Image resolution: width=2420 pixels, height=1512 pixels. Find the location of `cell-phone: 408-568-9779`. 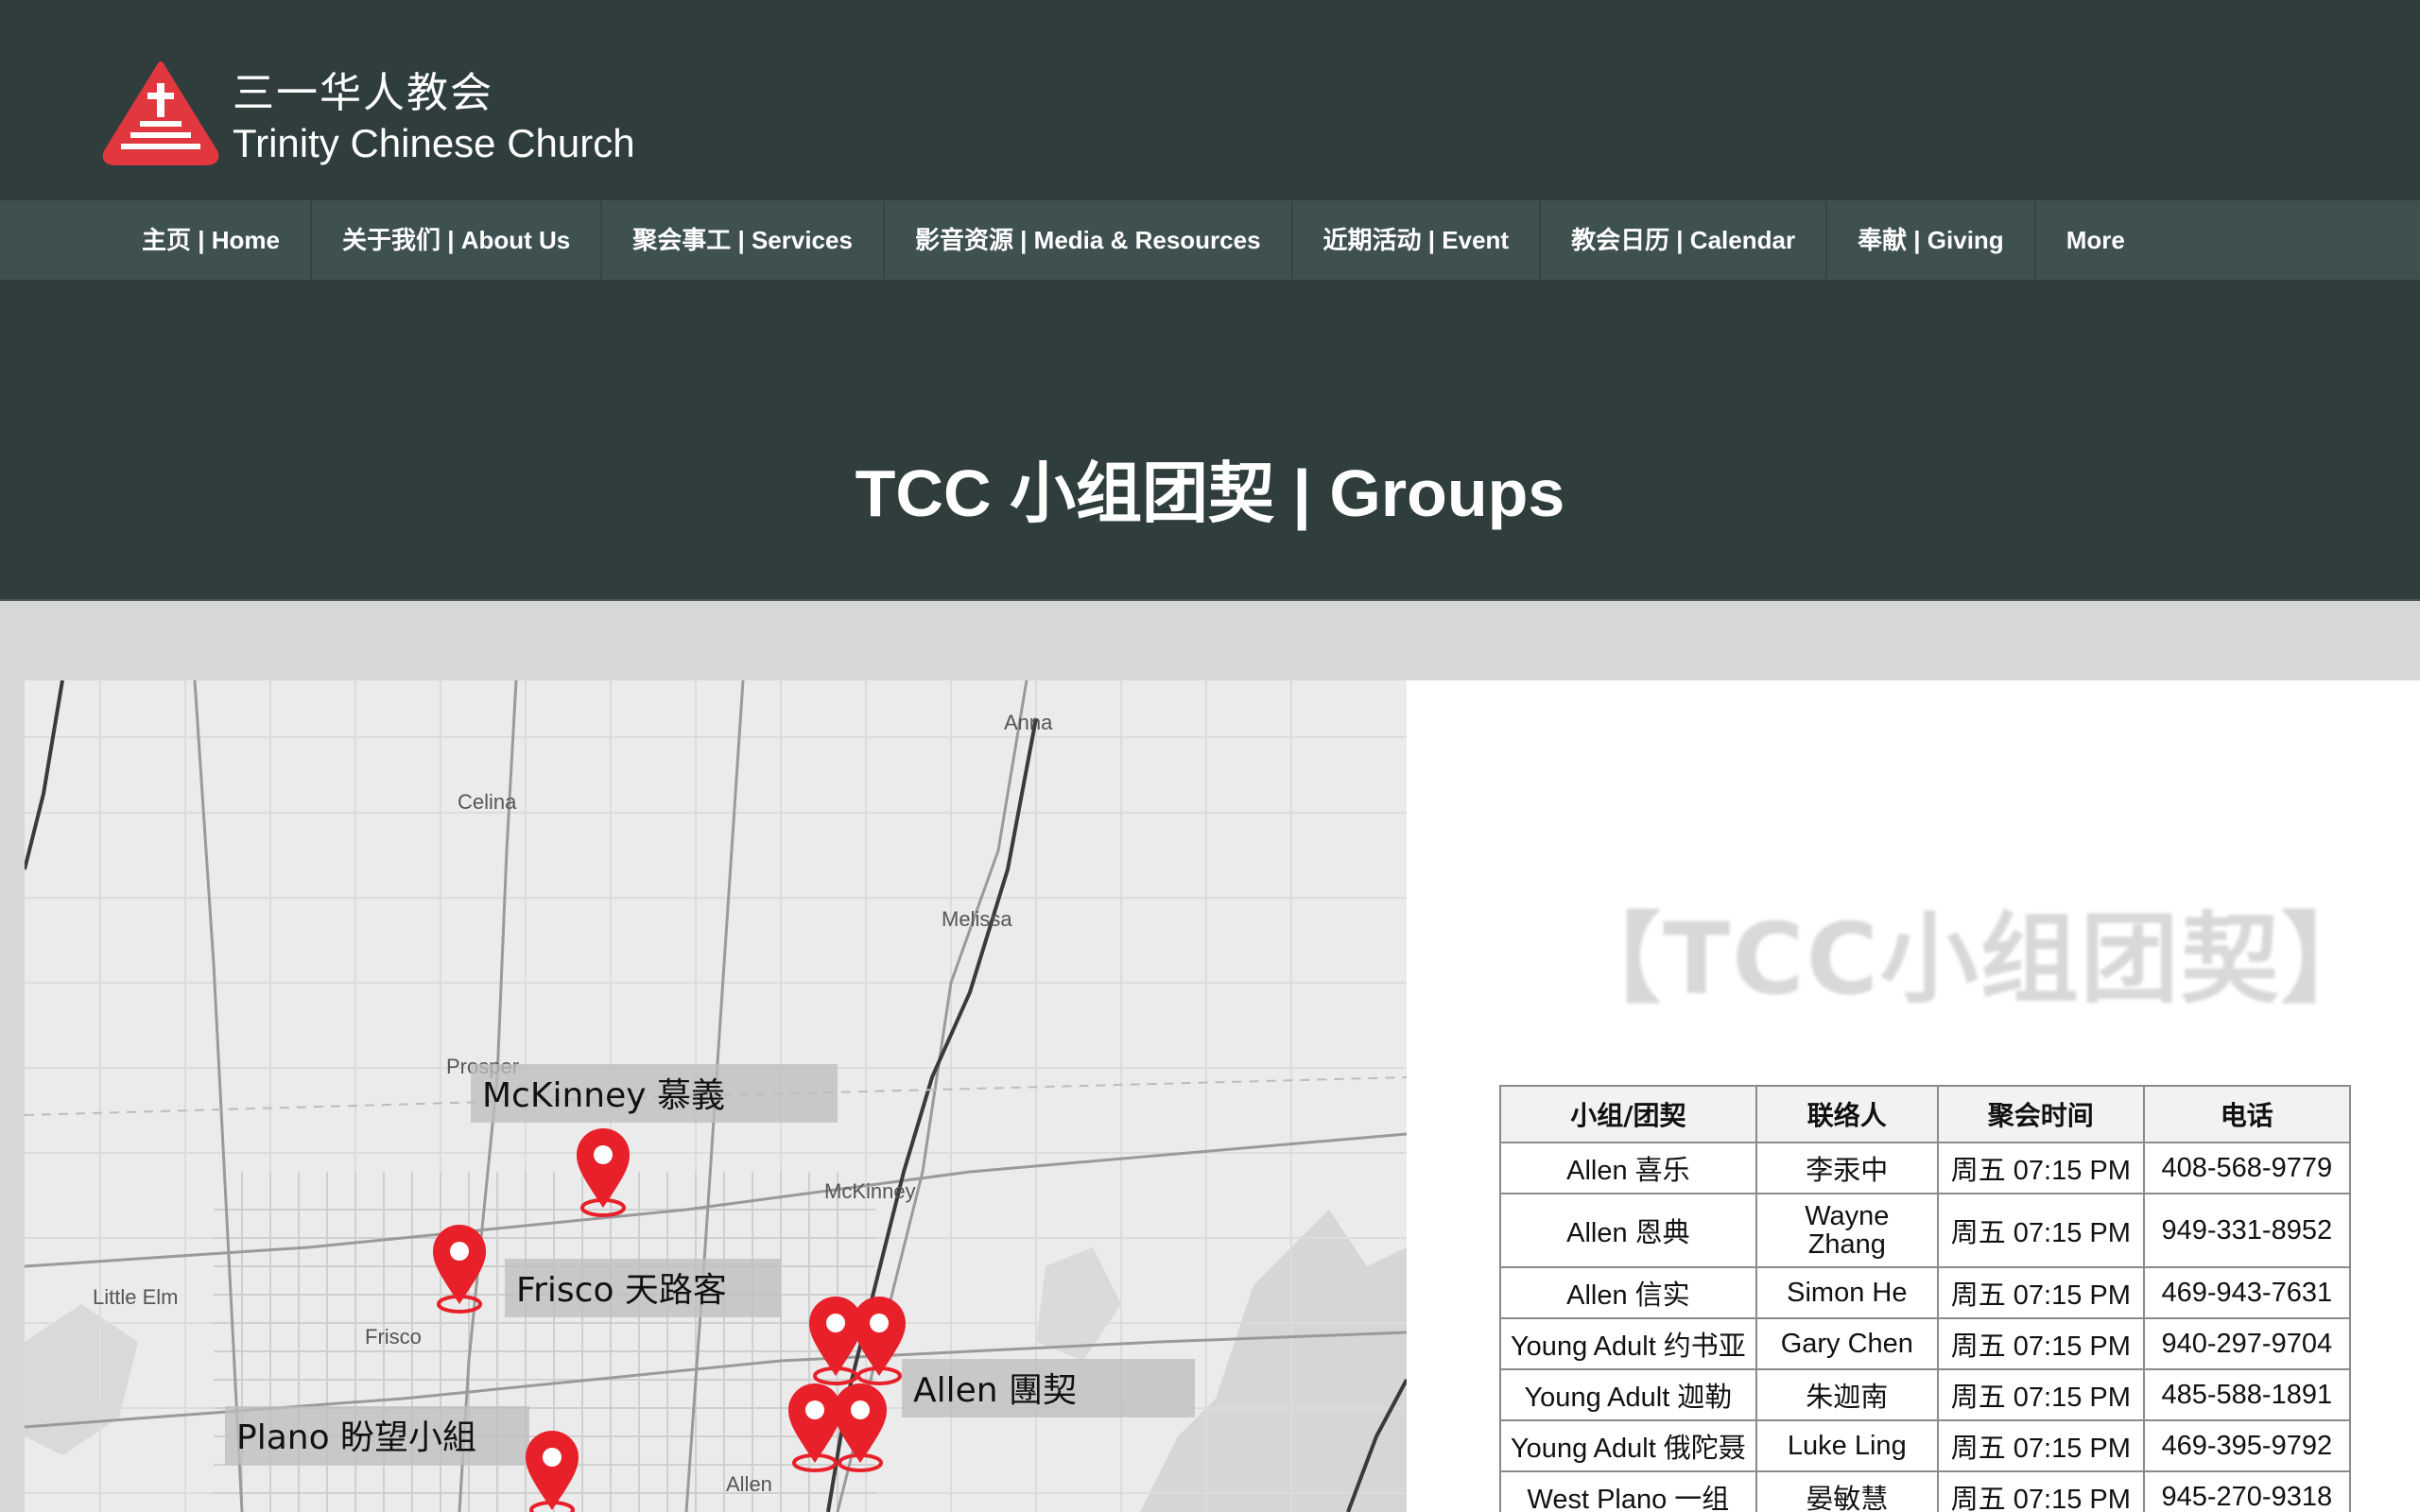

cell-phone: 408-568-9779 is located at coordinates (2246, 1168).